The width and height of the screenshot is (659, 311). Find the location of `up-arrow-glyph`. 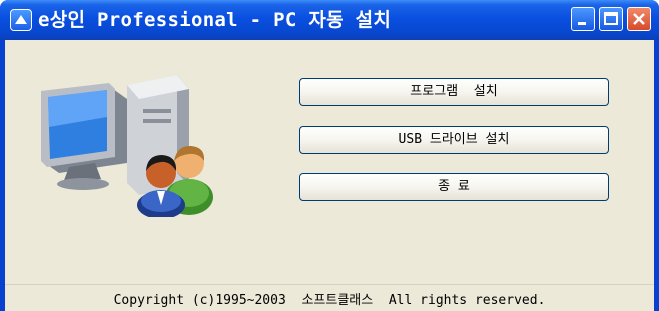

up-arrow-glyph is located at coordinates (21, 19).